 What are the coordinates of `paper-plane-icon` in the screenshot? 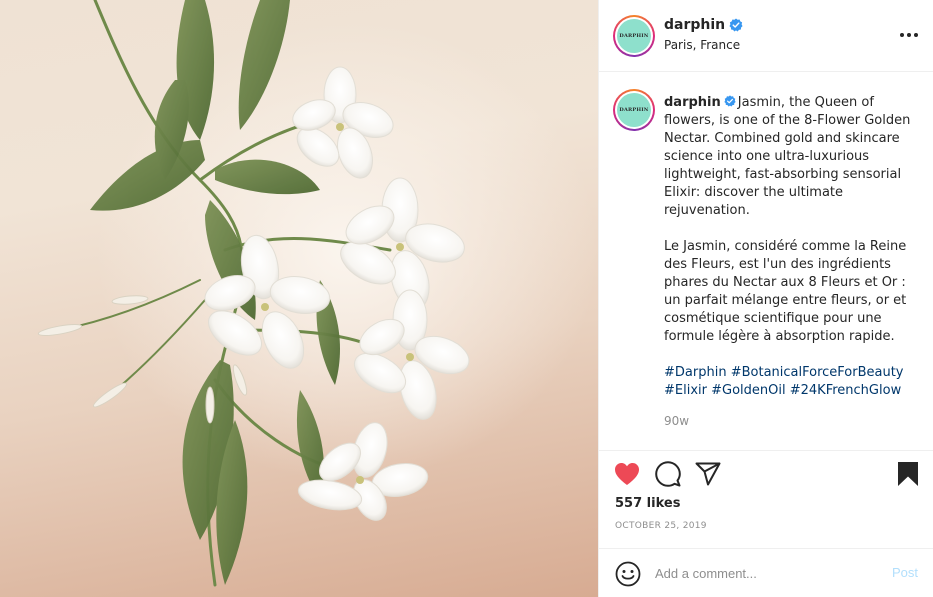 It's located at (708, 474).